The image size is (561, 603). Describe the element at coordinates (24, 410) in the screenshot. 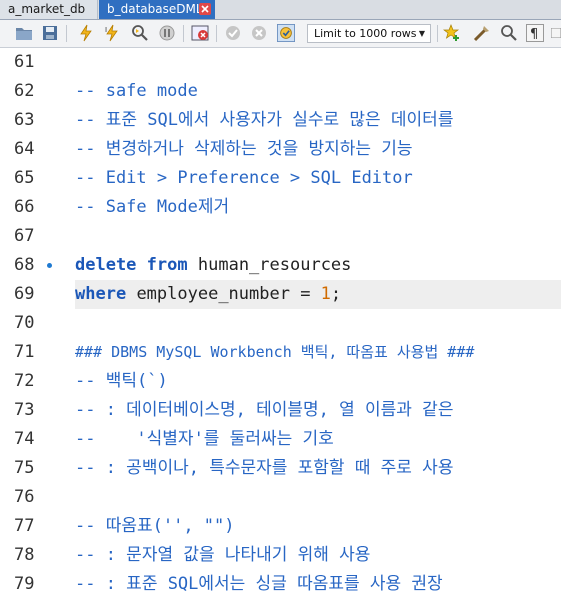

I see `line-number: 73` at that location.